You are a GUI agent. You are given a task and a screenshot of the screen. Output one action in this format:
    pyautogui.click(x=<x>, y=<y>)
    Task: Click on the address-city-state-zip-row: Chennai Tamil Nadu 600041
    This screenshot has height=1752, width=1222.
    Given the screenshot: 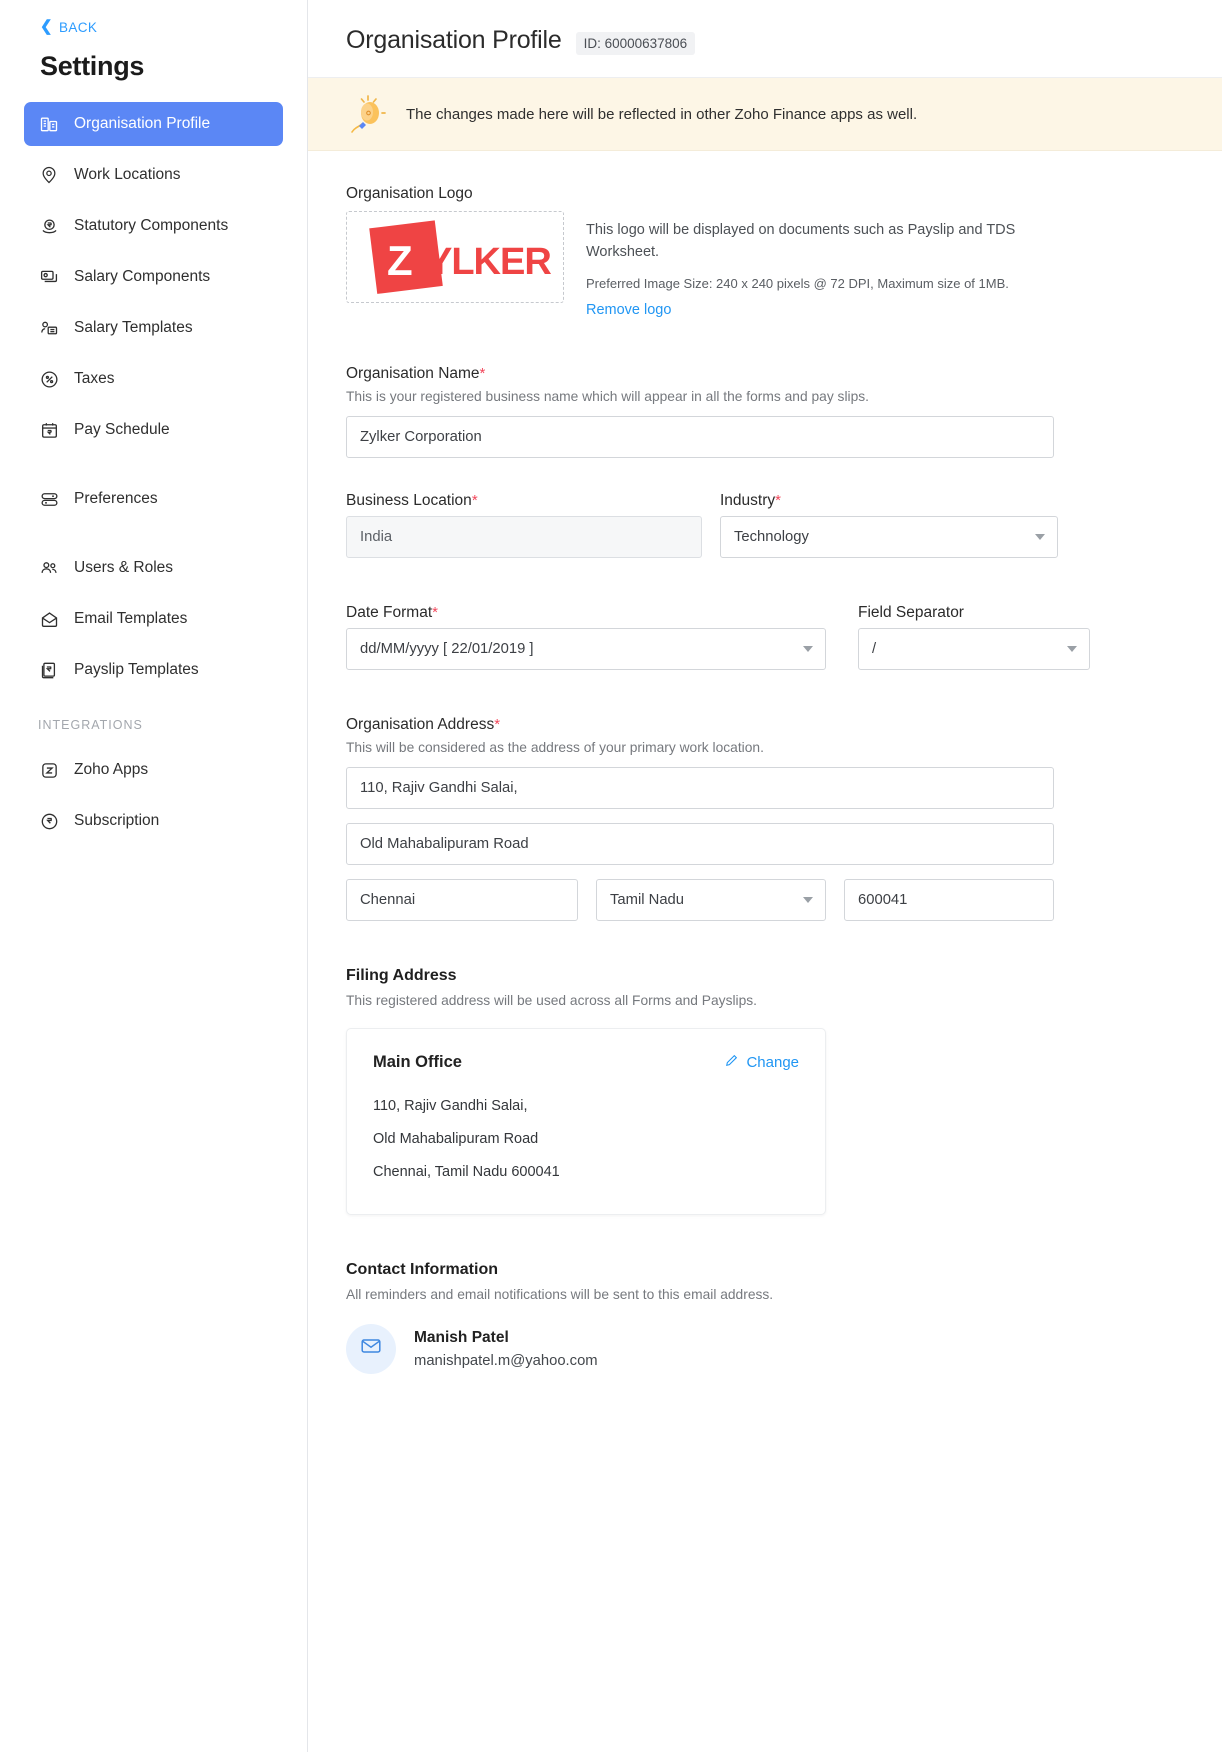 What is the action you would take?
    pyautogui.click(x=765, y=899)
    